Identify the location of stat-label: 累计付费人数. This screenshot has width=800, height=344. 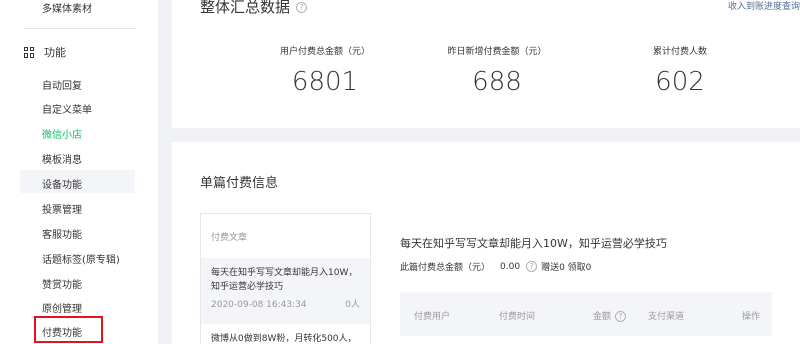
(679, 52).